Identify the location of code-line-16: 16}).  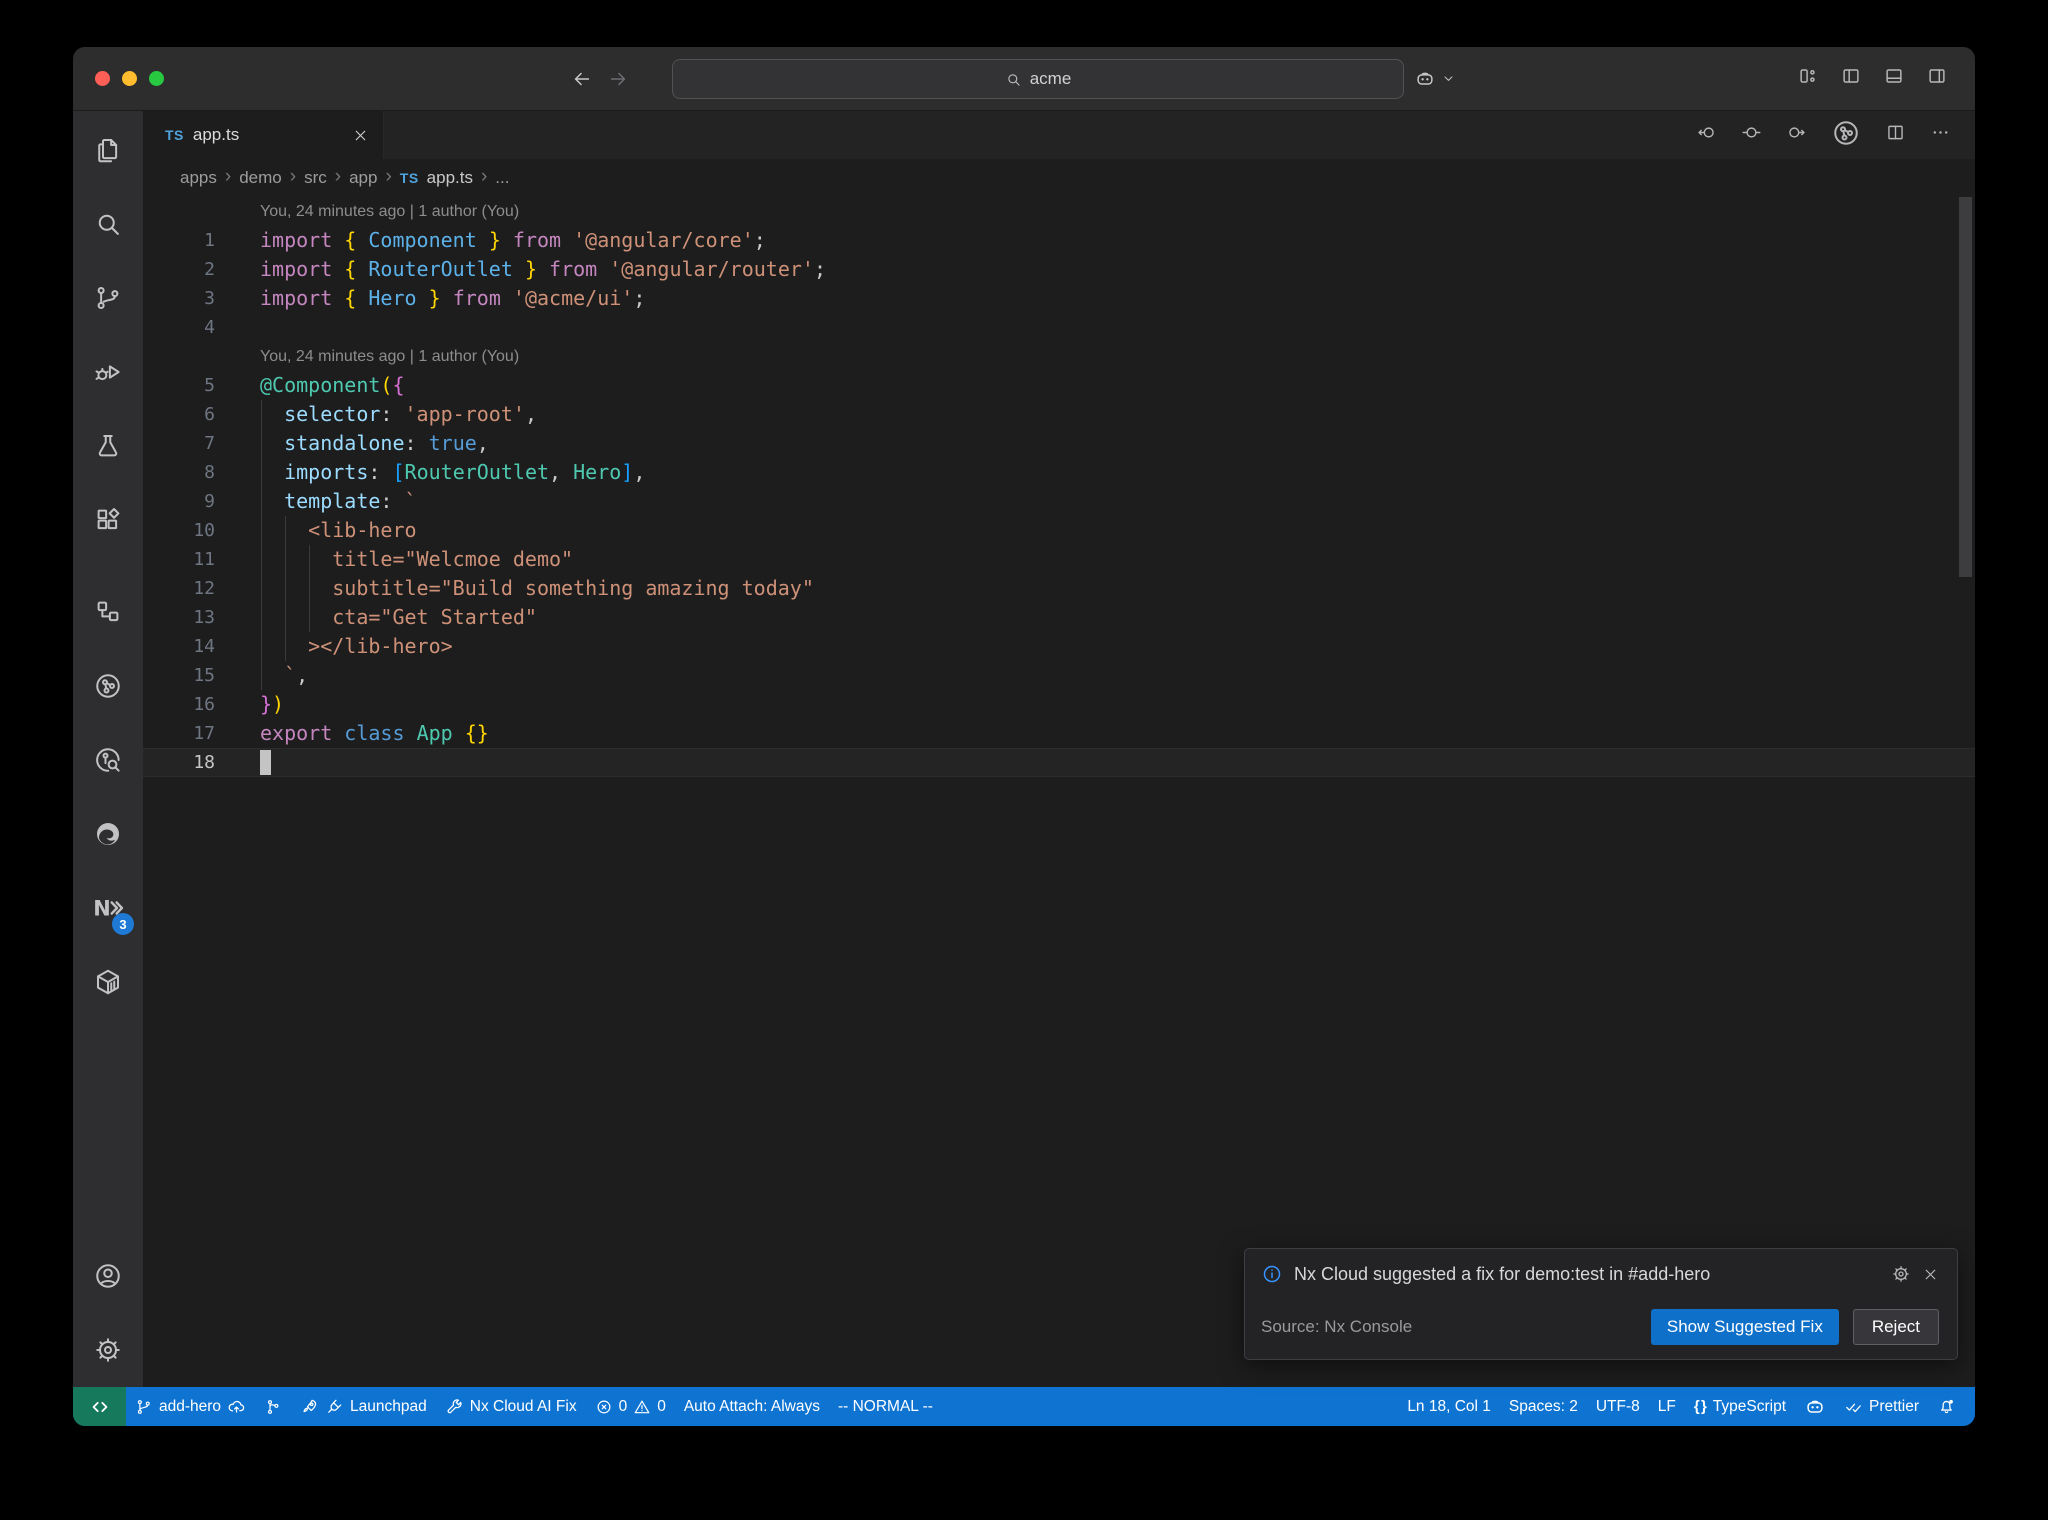
(1059, 704).